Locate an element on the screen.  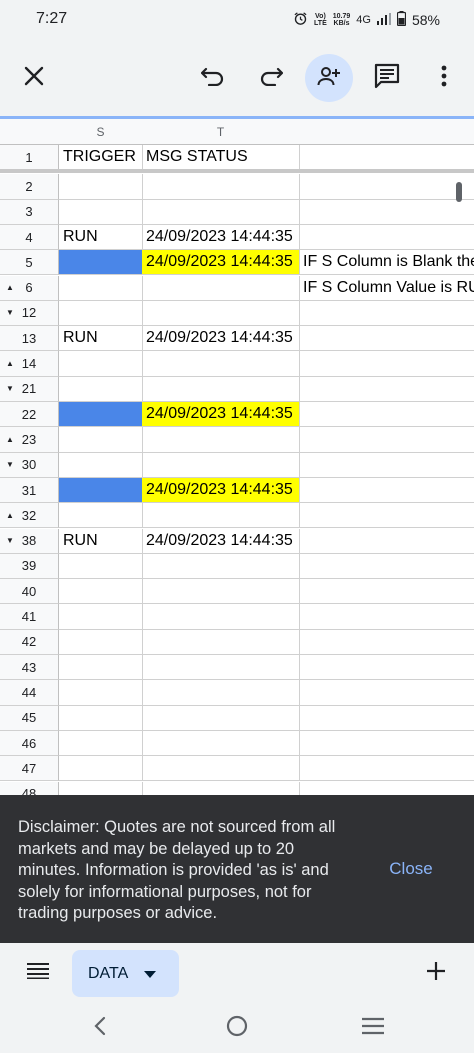
nav-home-button is located at coordinates (237, 1028).